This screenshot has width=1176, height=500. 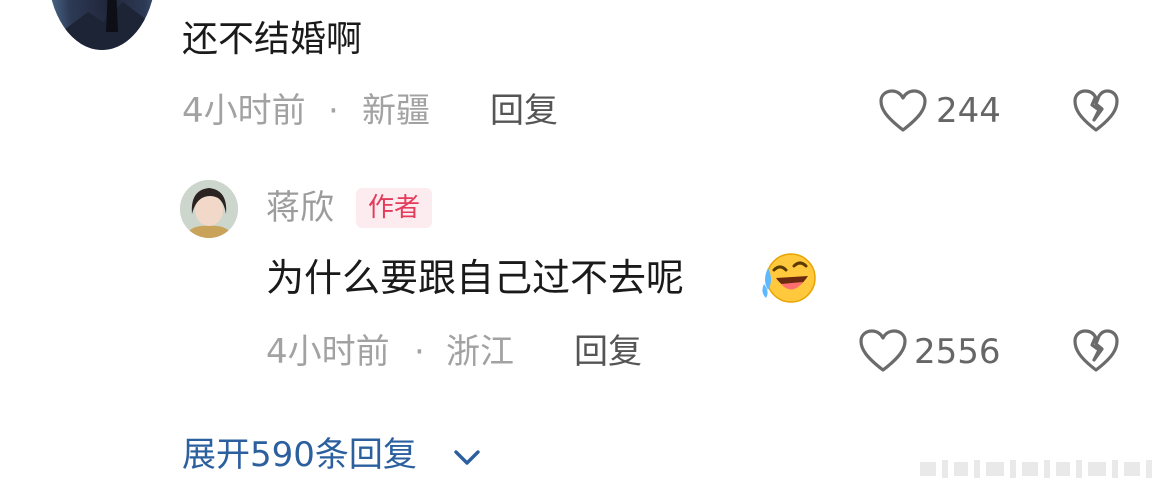 I want to click on expand-replies-label: 展开590条回复, so click(x=299, y=455).